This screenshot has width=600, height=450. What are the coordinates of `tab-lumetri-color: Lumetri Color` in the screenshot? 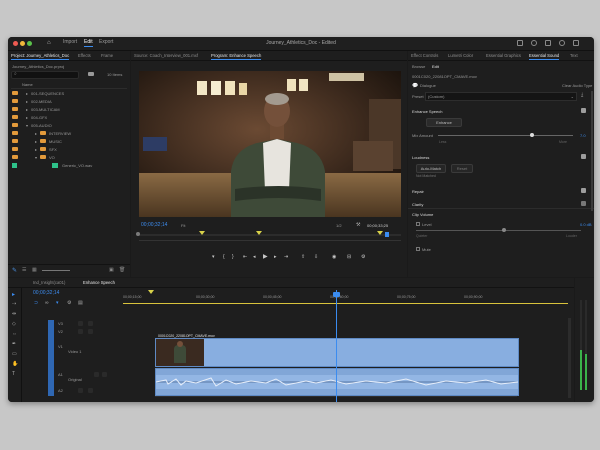 It's located at (460, 55).